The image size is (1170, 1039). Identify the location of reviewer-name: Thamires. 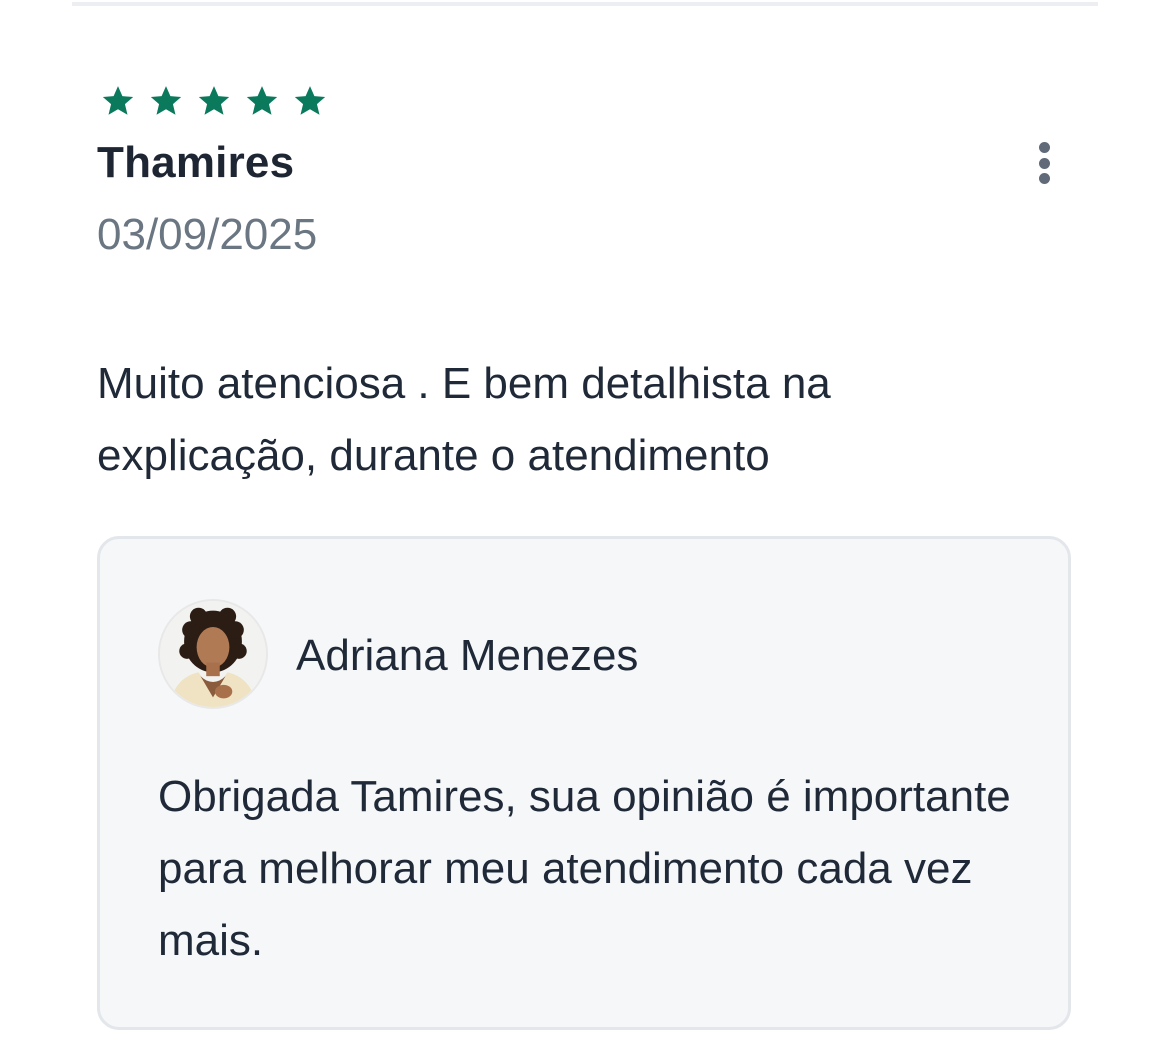
(196, 162).